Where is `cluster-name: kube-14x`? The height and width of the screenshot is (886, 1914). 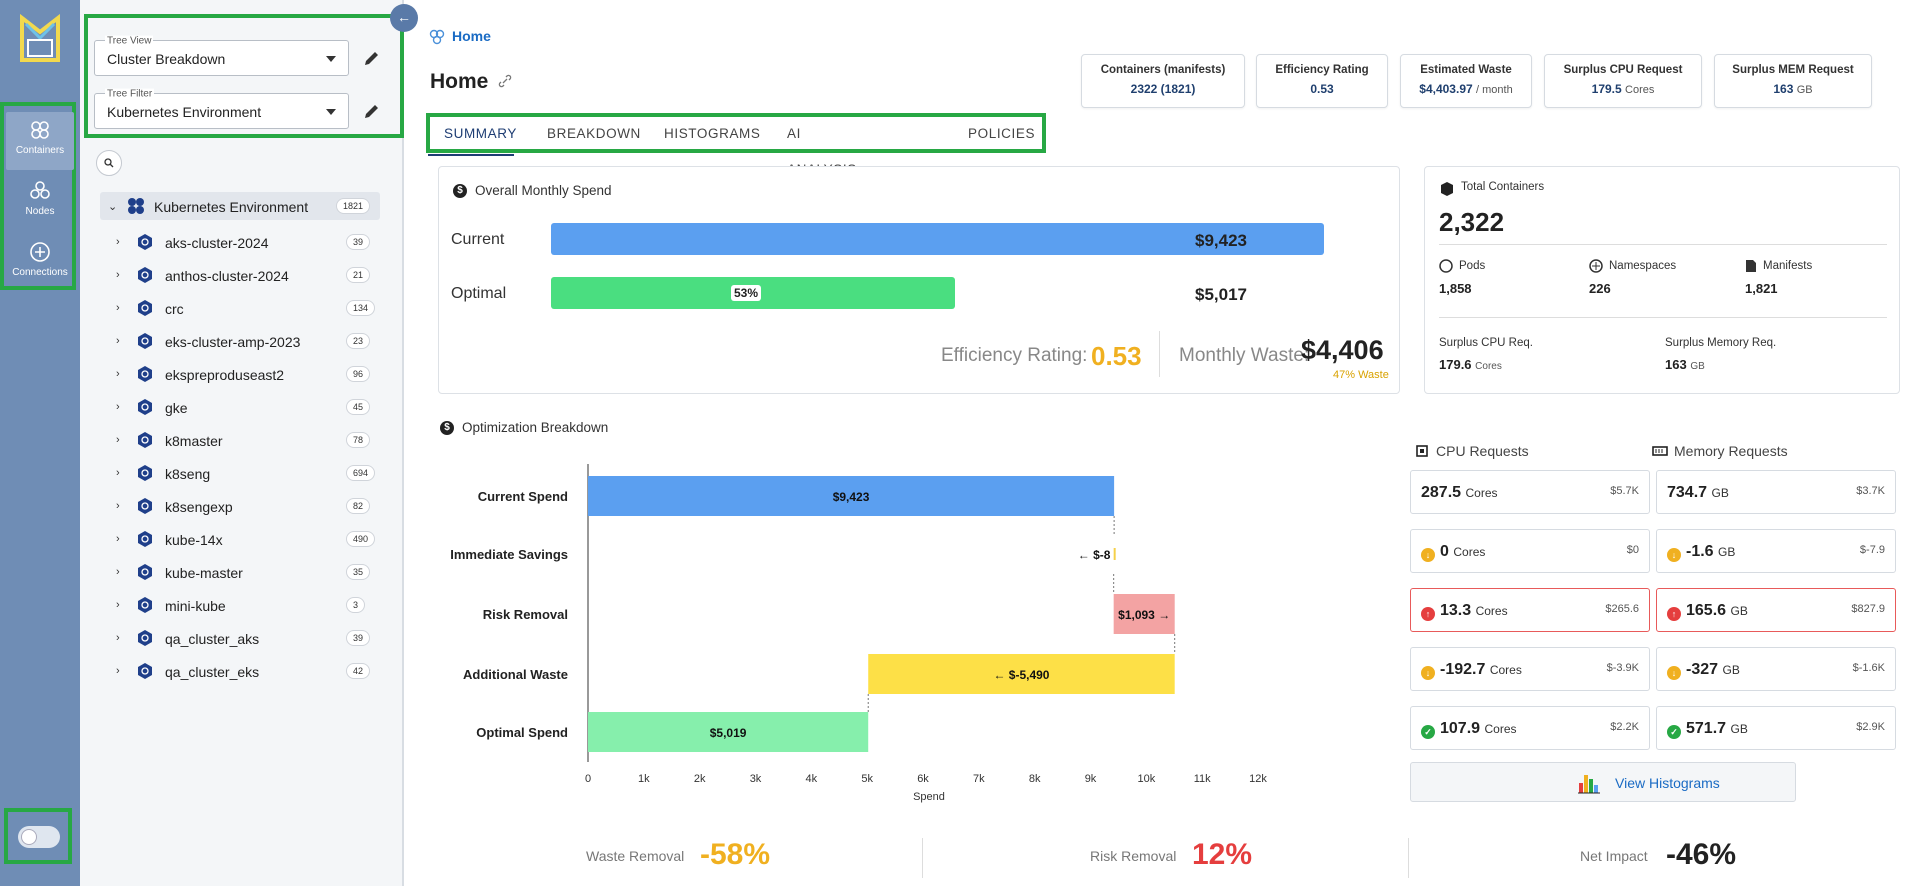
cluster-name: kube-14x is located at coordinates (194, 540).